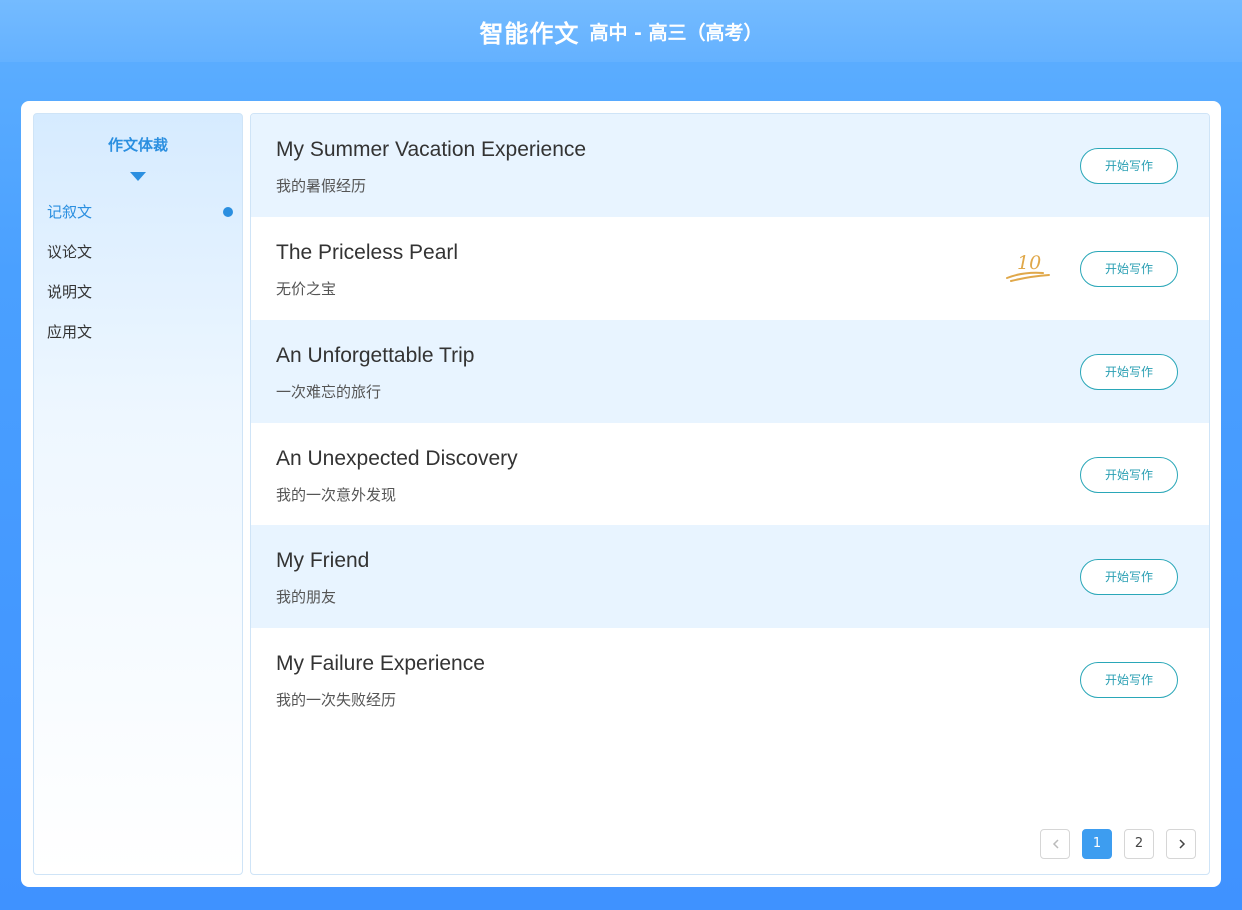  What do you see at coordinates (336, 495) in the screenshot?
I see `essay-title-zh: 我的一次意外发现` at bounding box center [336, 495].